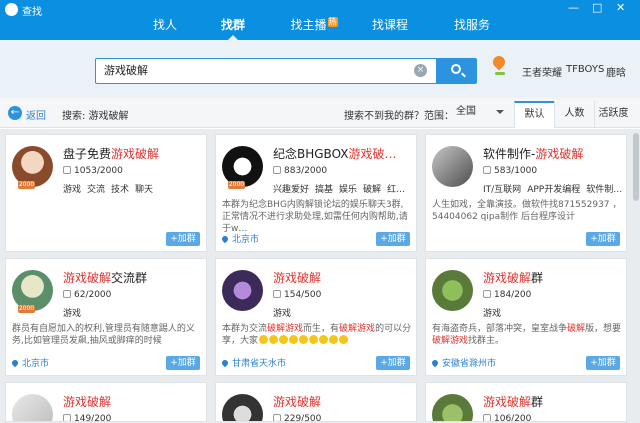 This screenshot has height=423, width=640. I want to click on back-arrow-icon: ←, so click(15, 113).